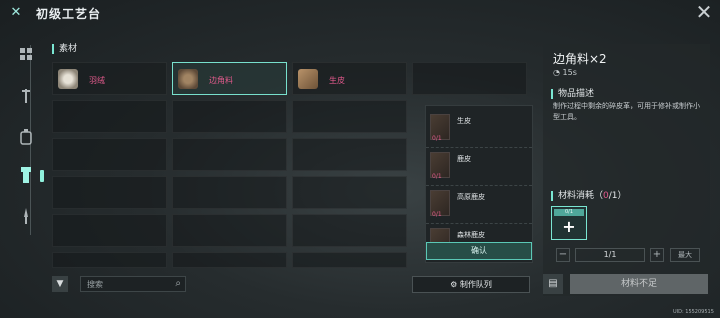  What do you see at coordinates (16, 12) in the screenshot?
I see `crossed-tools-icon: ✕` at bounding box center [16, 12].